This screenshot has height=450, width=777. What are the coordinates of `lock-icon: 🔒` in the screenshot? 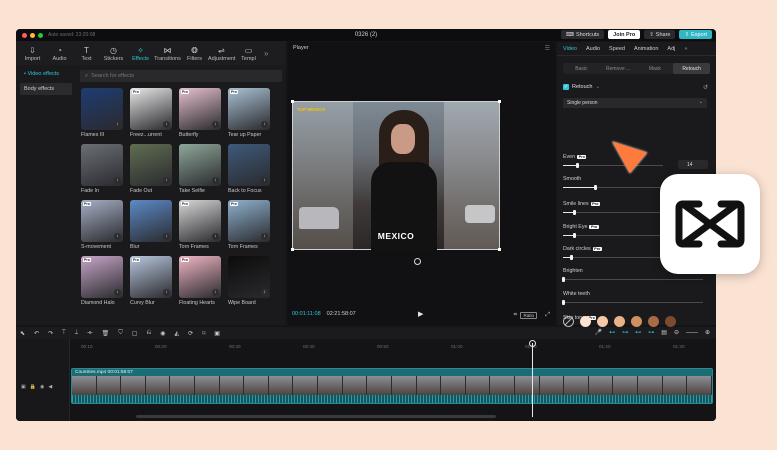 It's located at (33, 387).